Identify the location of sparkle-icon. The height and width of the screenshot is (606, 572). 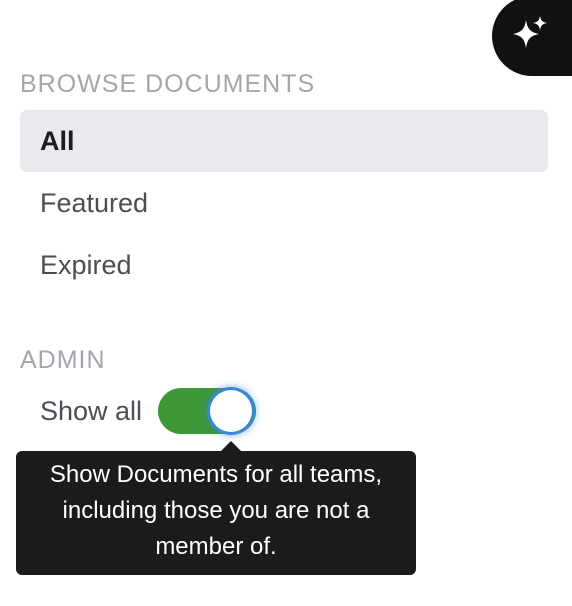
(530, 36).